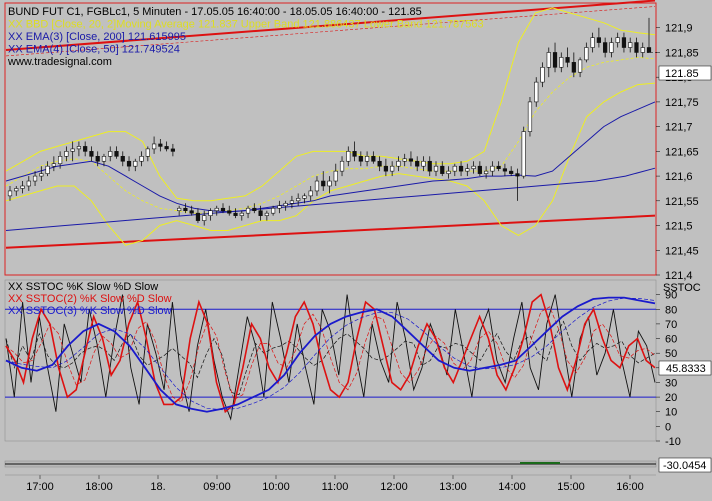  What do you see at coordinates (673, 442) in the screenshot?
I see `osc-tick-label: -10` at bounding box center [673, 442].